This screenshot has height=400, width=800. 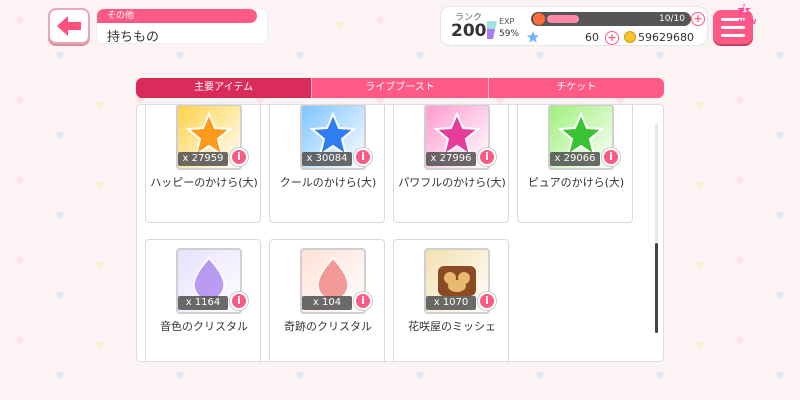 What do you see at coordinates (612, 38) in the screenshot?
I see `gem-plus-button: +` at bounding box center [612, 38].